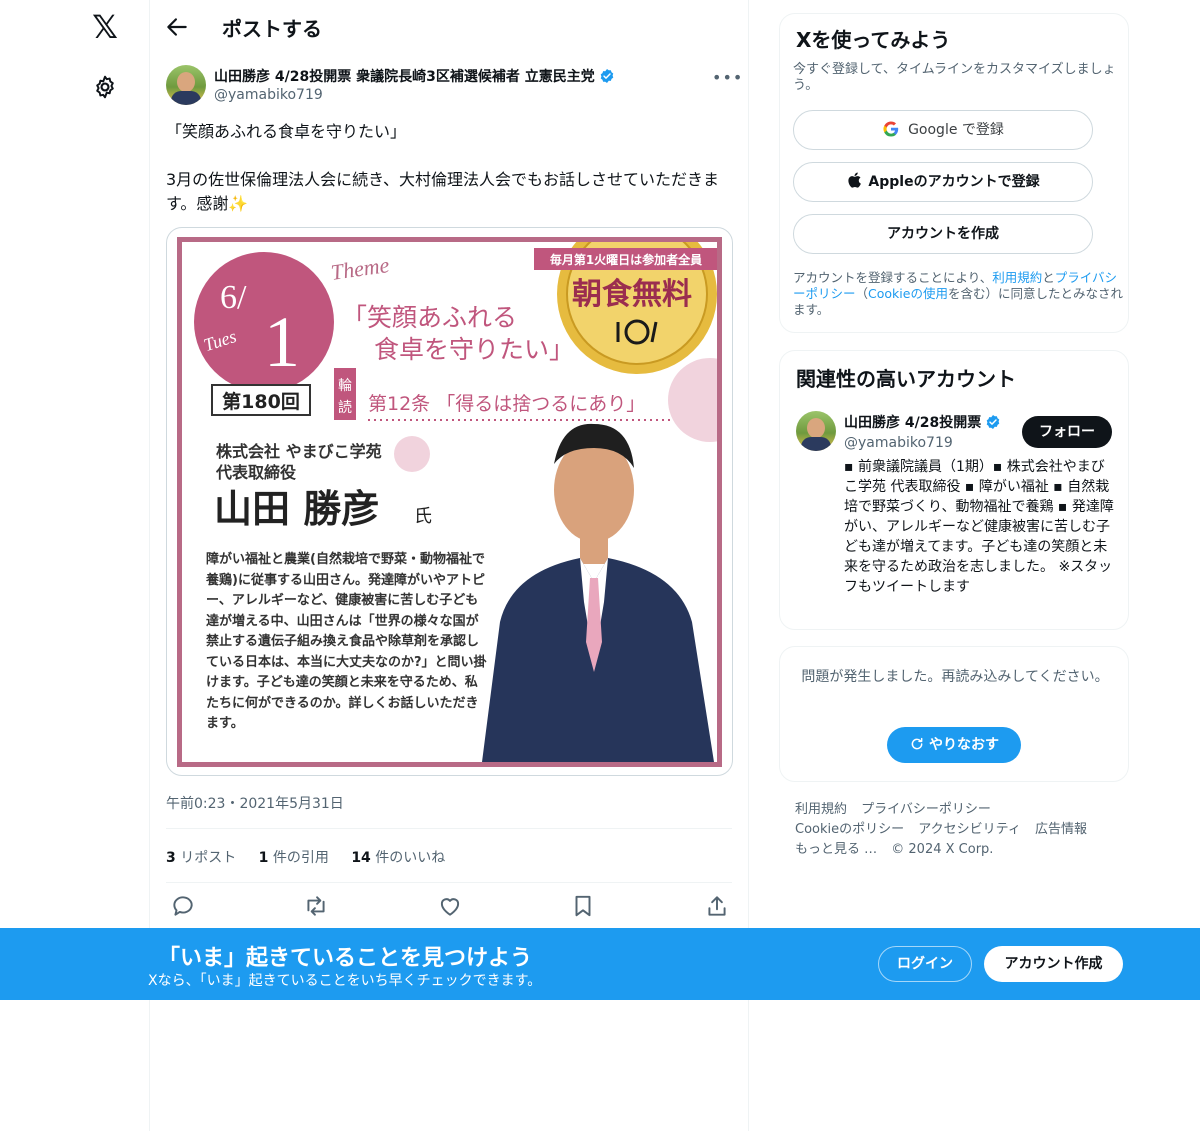 The width and height of the screenshot is (1200, 1131). What do you see at coordinates (177, 27) in the screenshot?
I see `back-arrow-icon` at bounding box center [177, 27].